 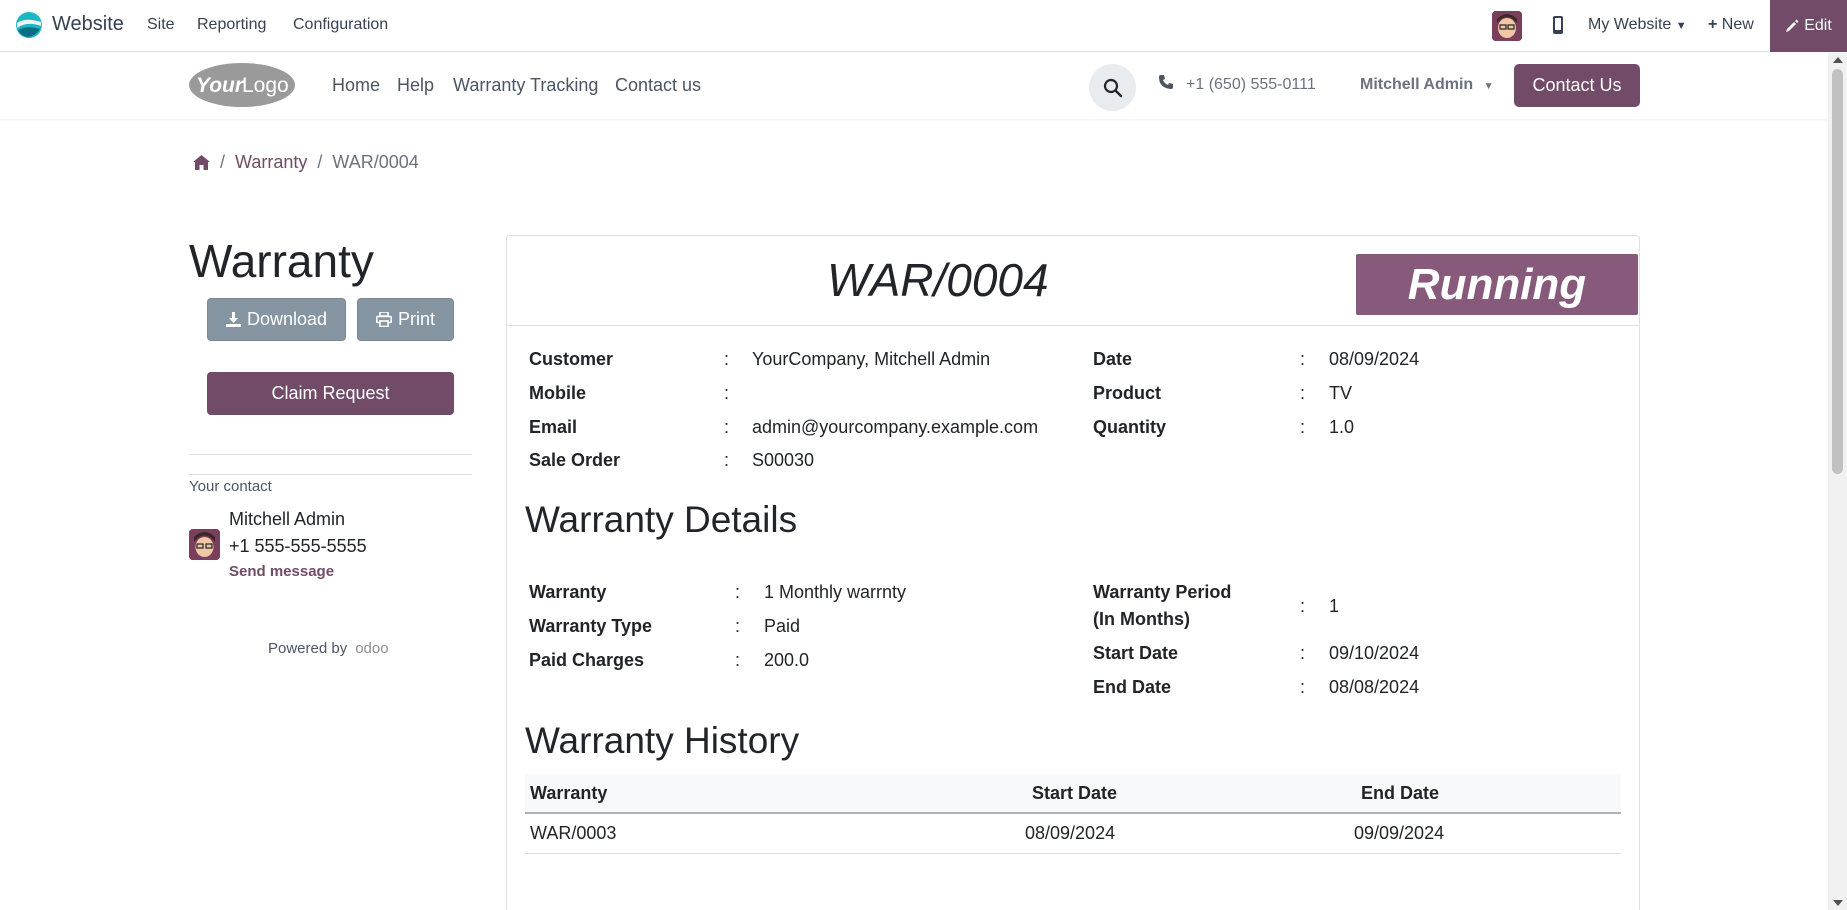 I want to click on print-button: Print, so click(x=405, y=319).